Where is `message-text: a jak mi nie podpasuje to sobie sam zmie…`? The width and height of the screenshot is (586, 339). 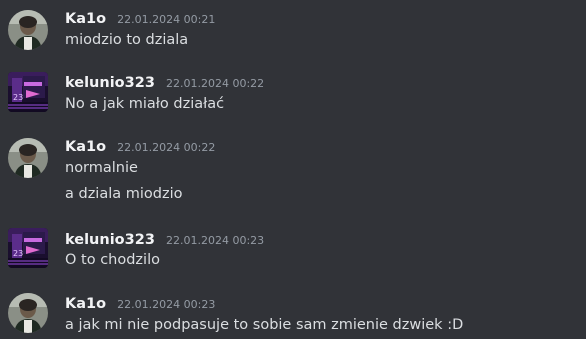
message-text: a jak mi nie podpasuje to sobie sam zmie… is located at coordinates (264, 325).